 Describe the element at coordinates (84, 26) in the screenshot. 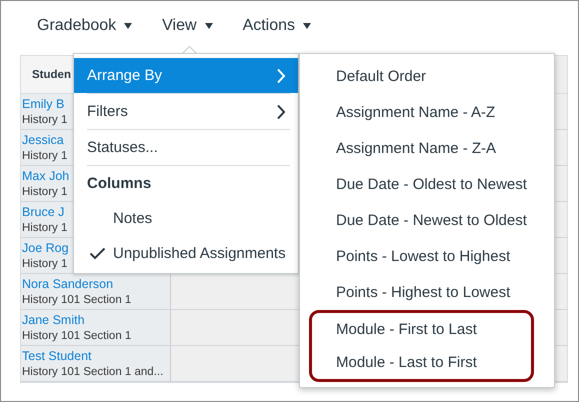

I see `menu-button: Gradebook` at that location.